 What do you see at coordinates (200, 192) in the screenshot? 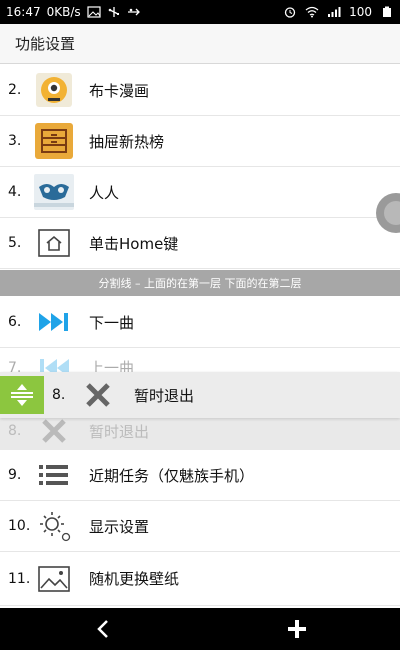
I see `list-item: 4. 人人` at bounding box center [200, 192].